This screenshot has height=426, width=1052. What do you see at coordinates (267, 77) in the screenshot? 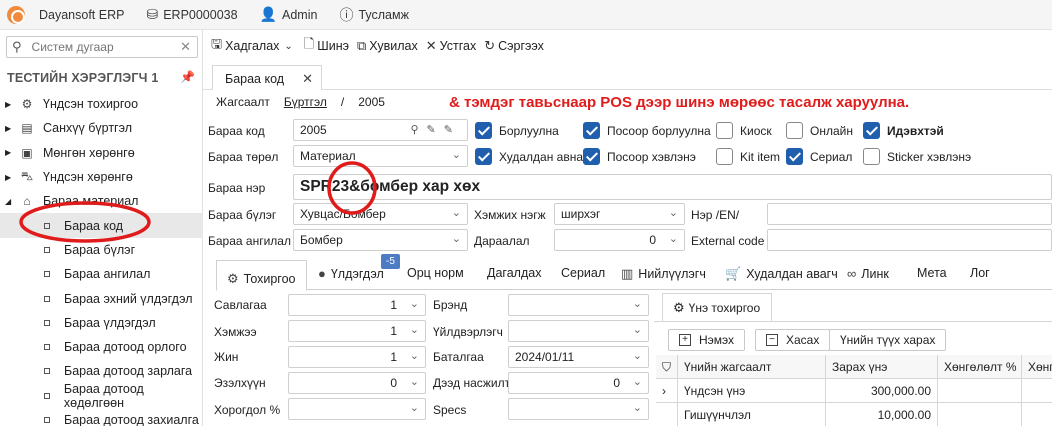
I see `tab-item-code: Бараа код ✕` at bounding box center [267, 77].